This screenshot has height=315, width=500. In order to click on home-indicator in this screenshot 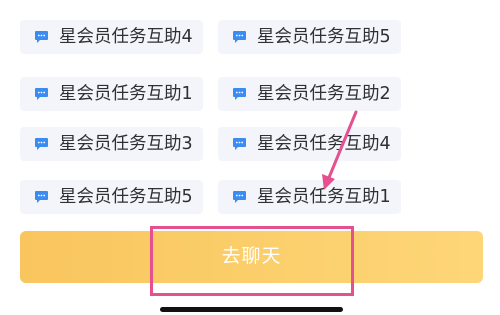, I will do `click(251, 309)`.